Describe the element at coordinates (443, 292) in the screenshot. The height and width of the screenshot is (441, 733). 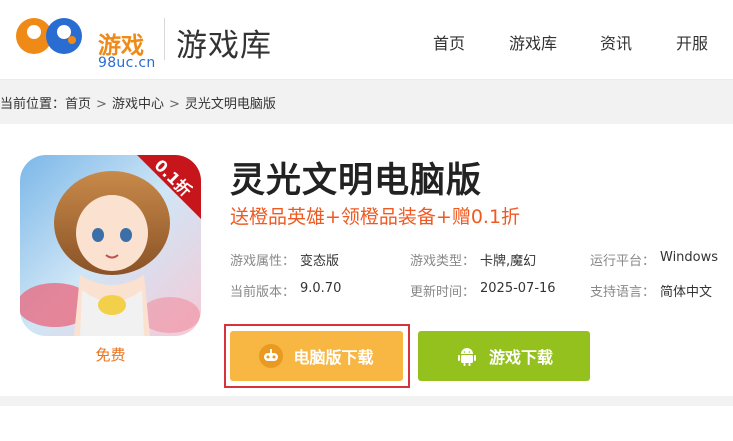
I see `meta-update-label: 更新时间：` at that location.